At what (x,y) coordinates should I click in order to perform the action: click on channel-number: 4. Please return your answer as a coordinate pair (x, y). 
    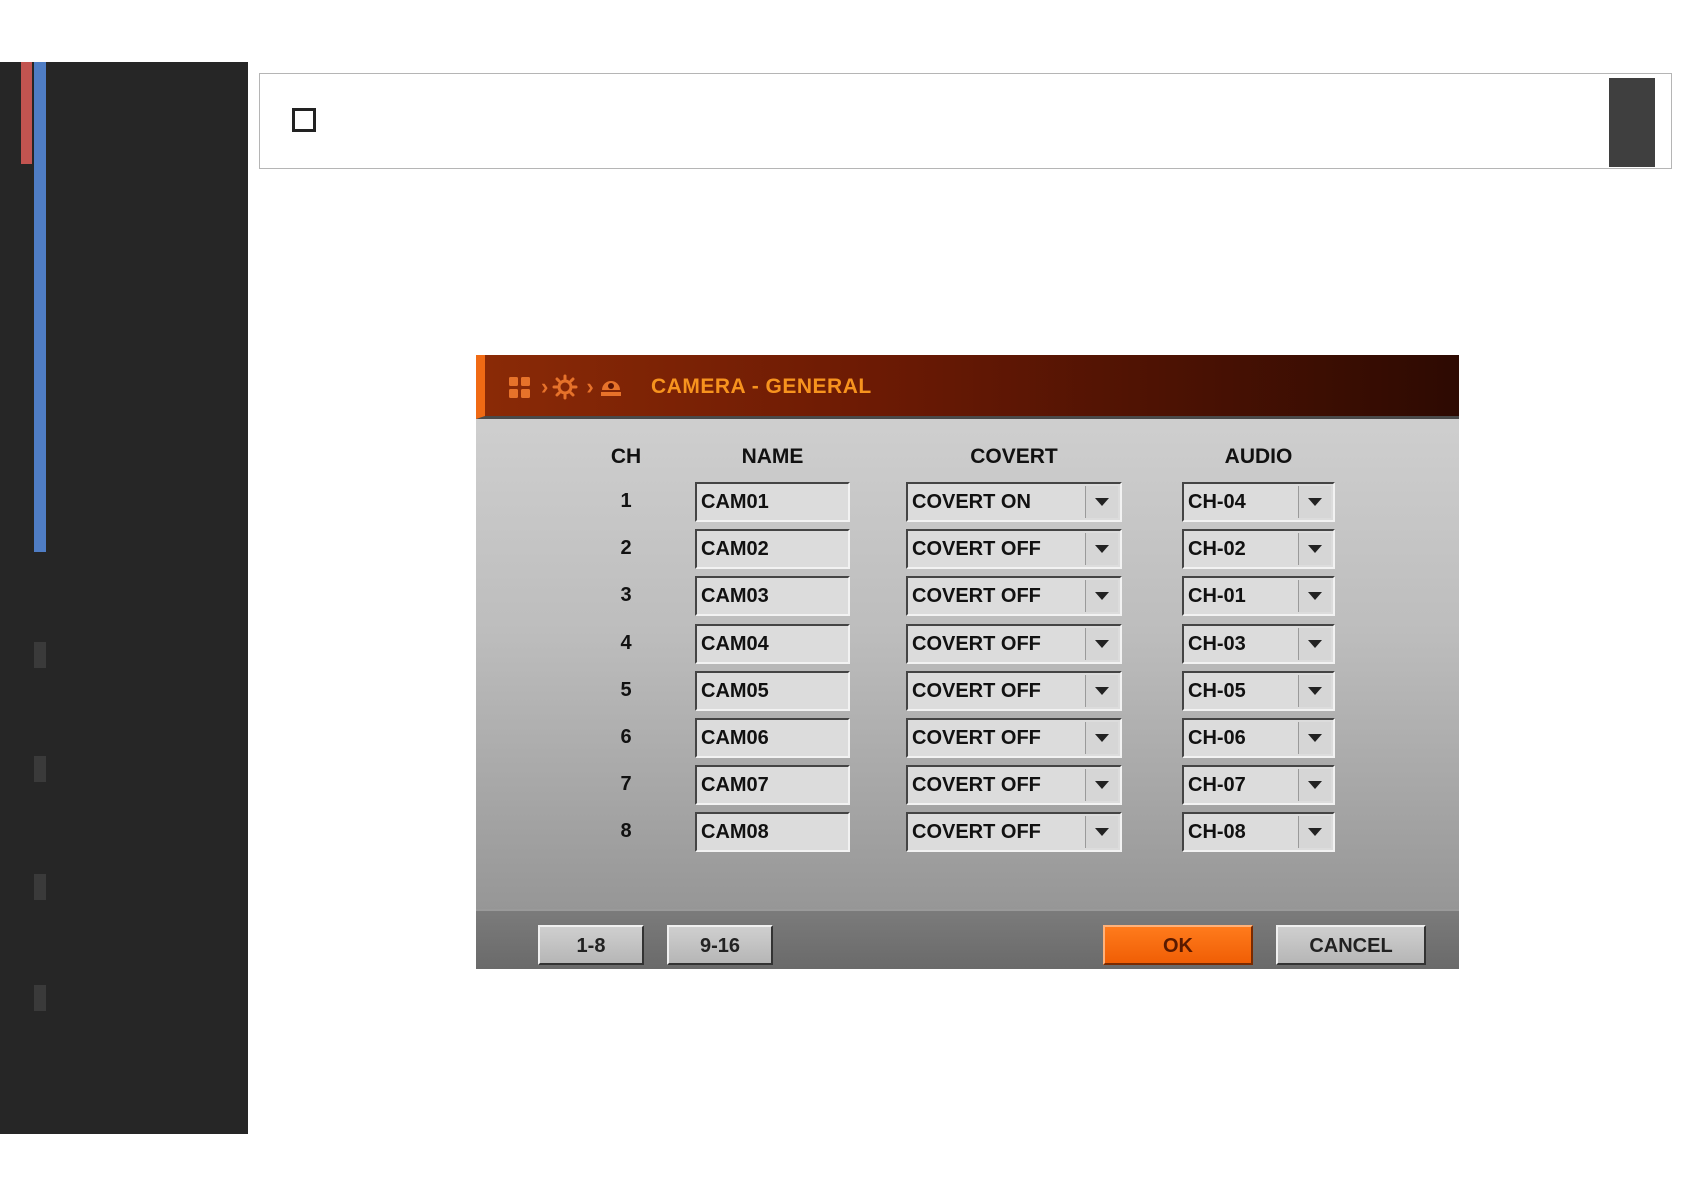
    Looking at the image, I should click on (626, 642).